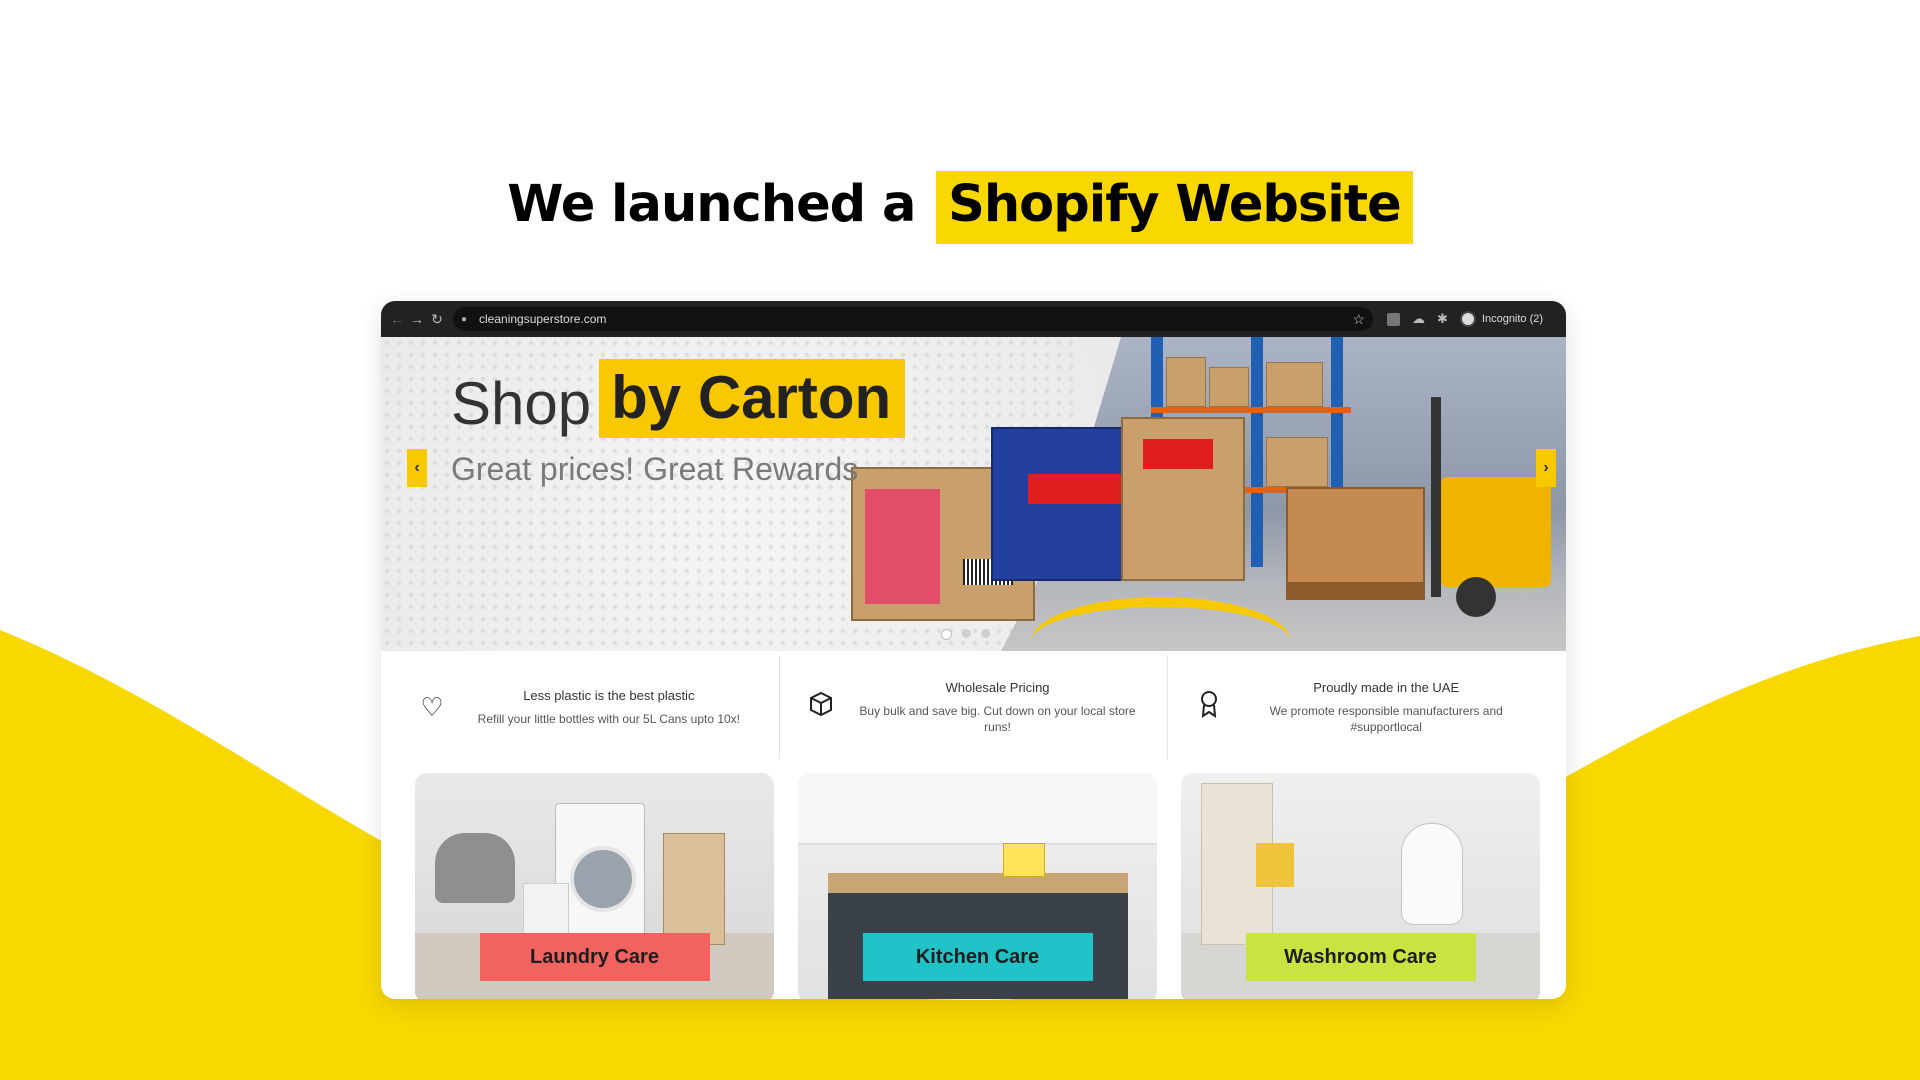 The height and width of the screenshot is (1080, 1920). I want to click on category-label: Washroom Care, so click(1360, 957).